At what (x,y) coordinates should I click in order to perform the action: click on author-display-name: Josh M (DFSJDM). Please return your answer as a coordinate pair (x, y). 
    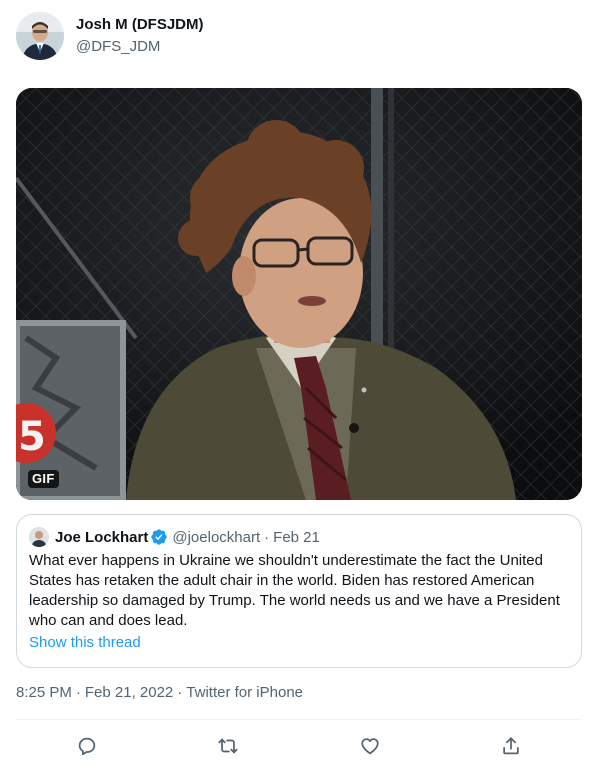
    Looking at the image, I should click on (140, 25).